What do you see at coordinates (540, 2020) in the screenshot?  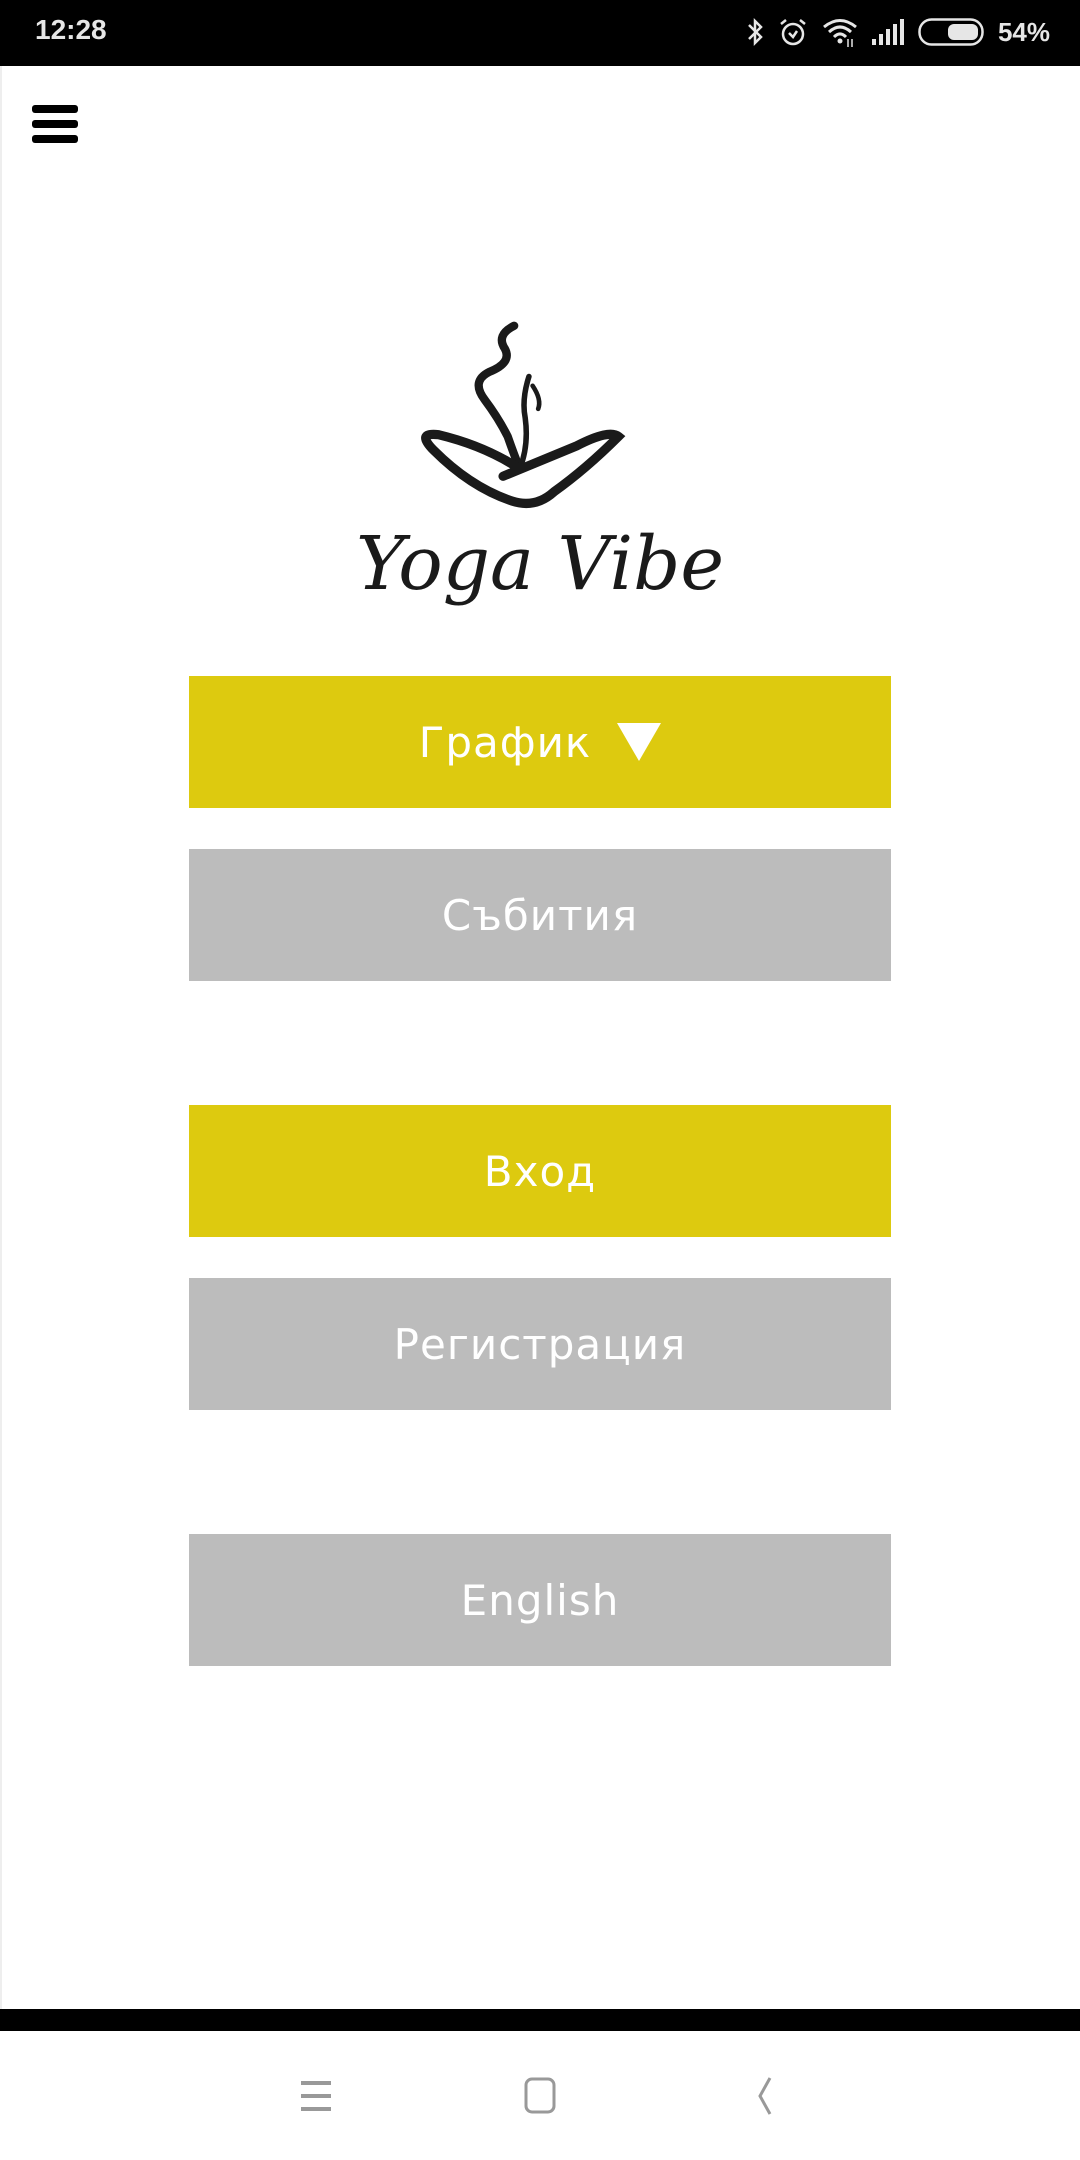 I see `bottom-divider` at bounding box center [540, 2020].